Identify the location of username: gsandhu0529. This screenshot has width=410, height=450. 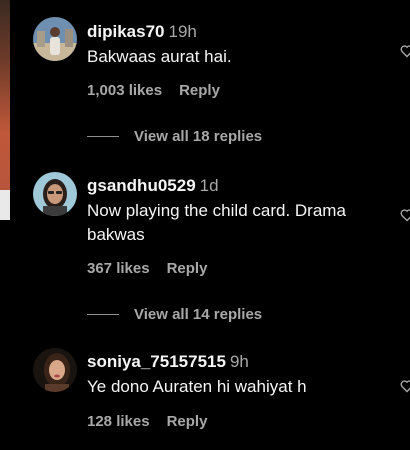
(141, 185).